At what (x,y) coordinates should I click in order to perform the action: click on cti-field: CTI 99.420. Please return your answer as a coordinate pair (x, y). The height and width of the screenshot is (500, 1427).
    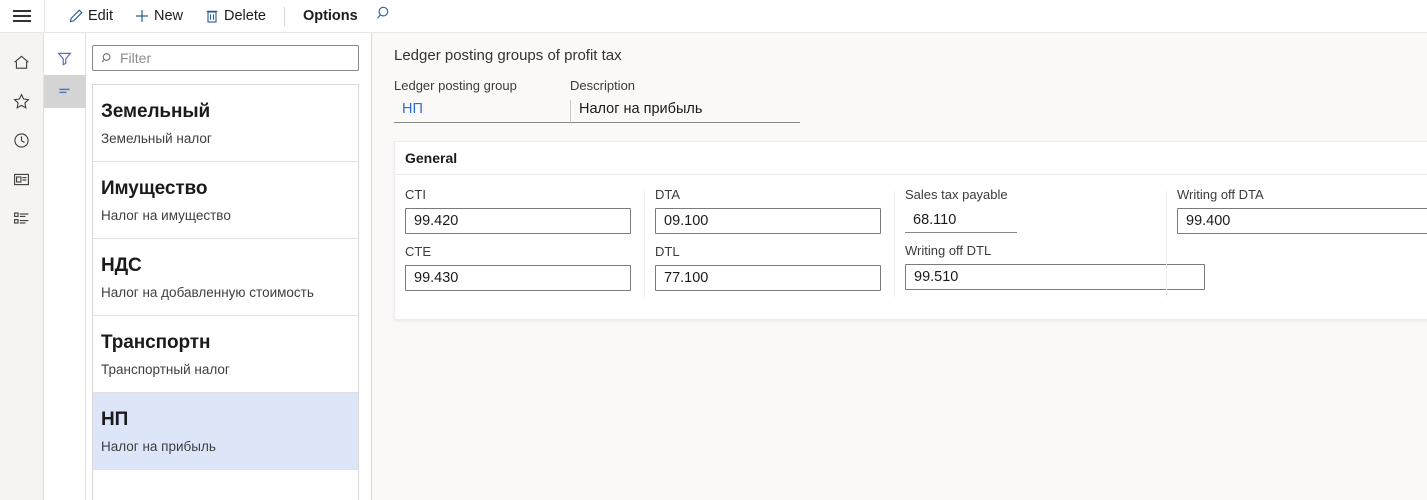
    Looking at the image, I should click on (518, 210).